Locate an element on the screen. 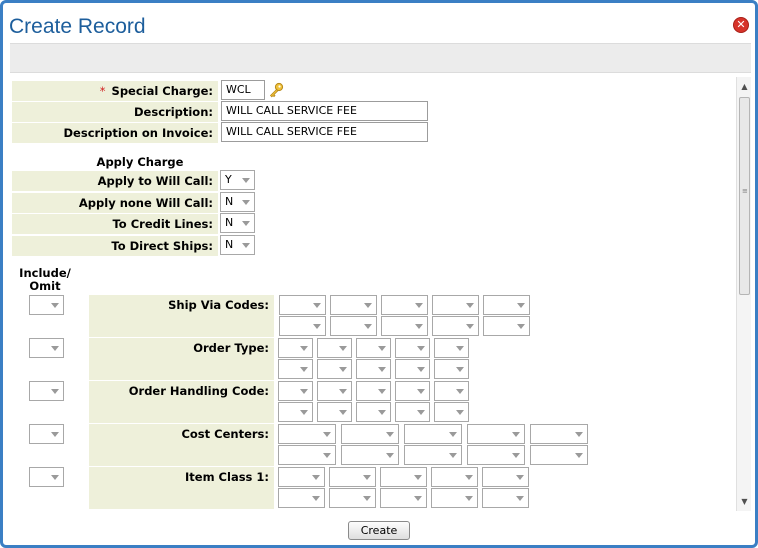  include-omit-heading: Include/ Omit is located at coordinates (45, 279).